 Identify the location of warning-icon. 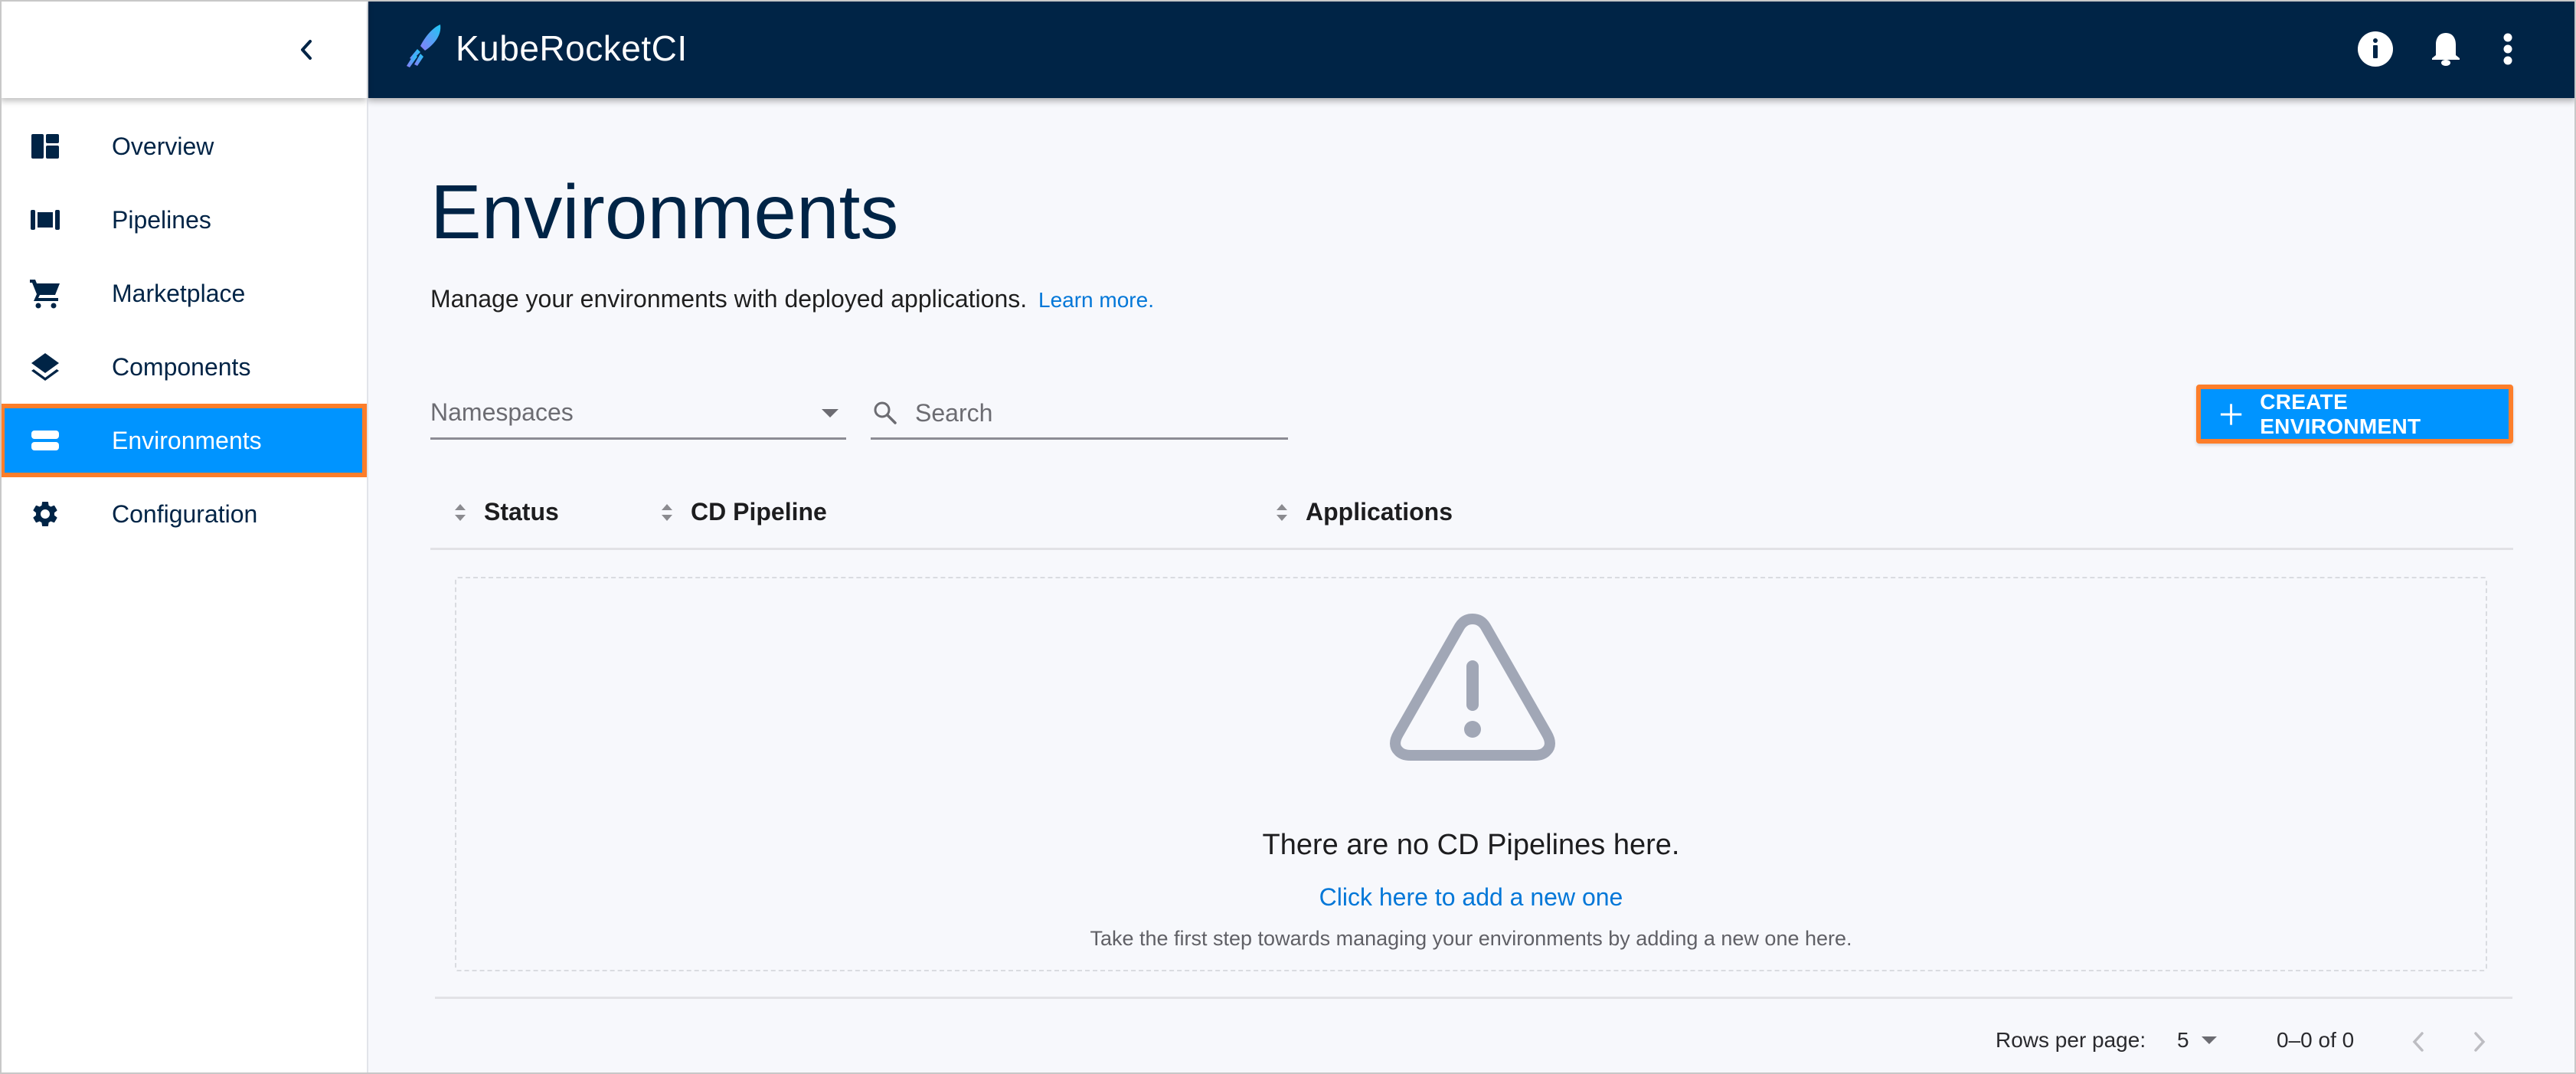
(1472, 687).